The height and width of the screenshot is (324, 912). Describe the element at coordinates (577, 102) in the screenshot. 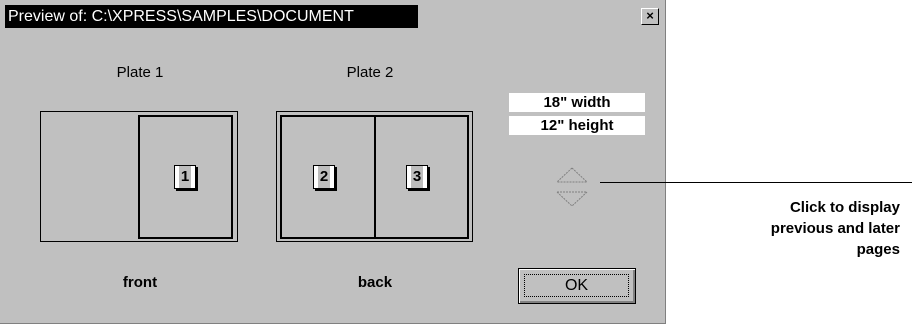

I see `width-readout: 18" width` at that location.